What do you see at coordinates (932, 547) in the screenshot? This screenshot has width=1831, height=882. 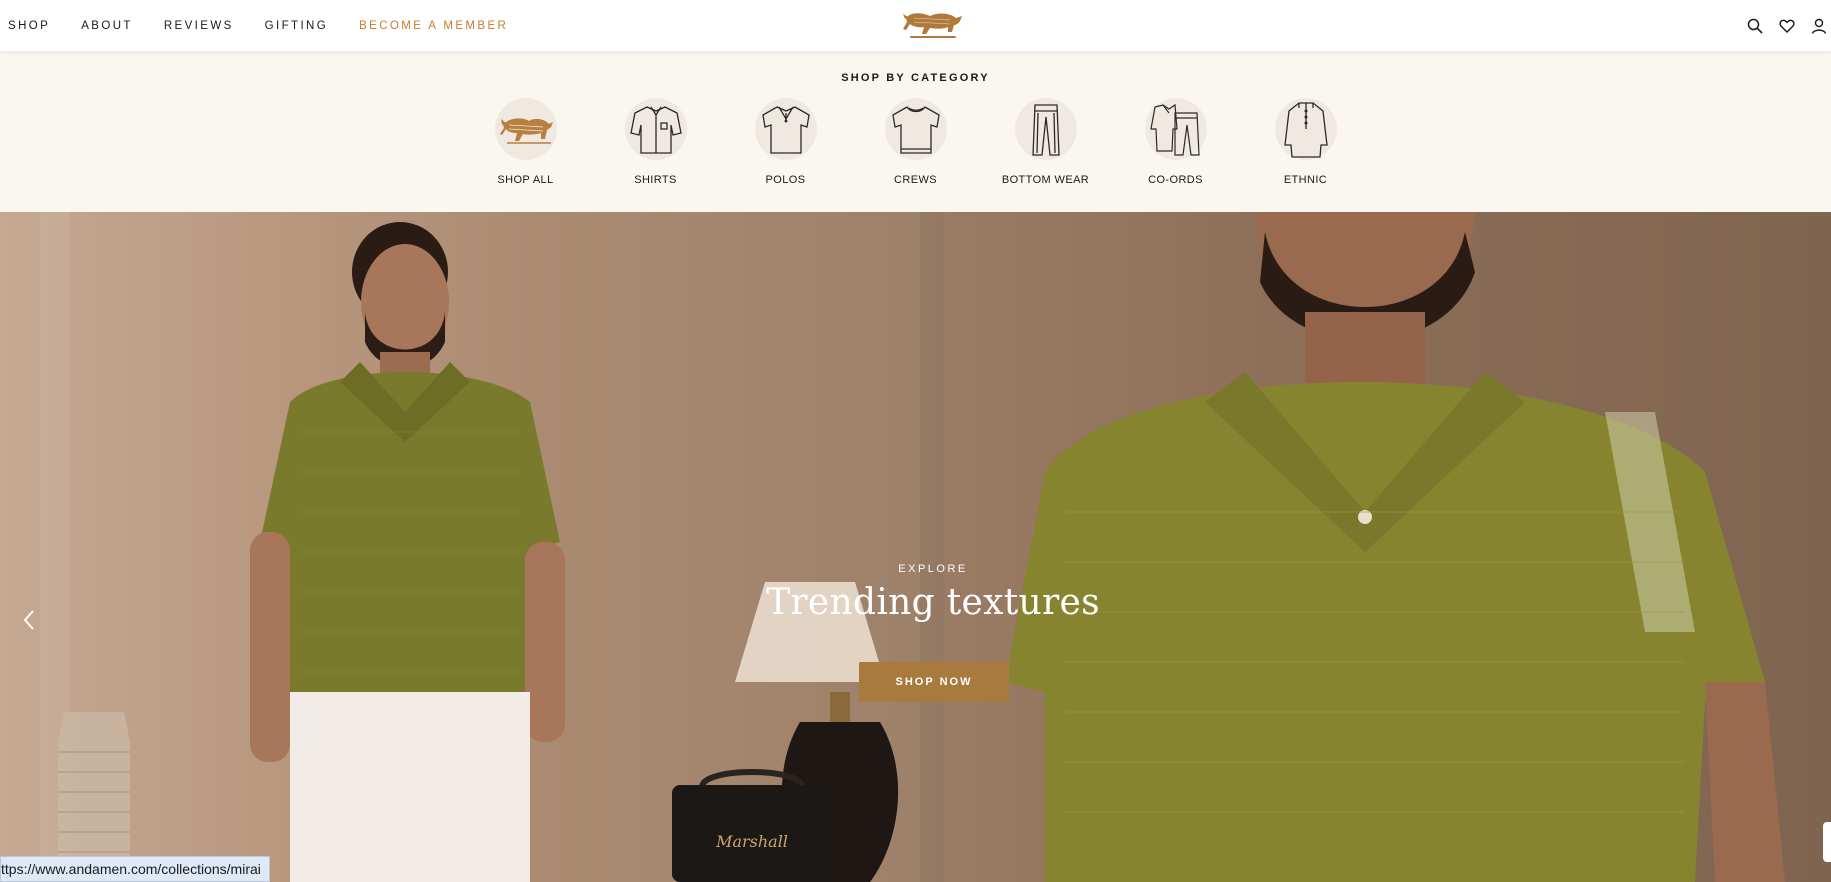 I see `wall-edge` at bounding box center [932, 547].